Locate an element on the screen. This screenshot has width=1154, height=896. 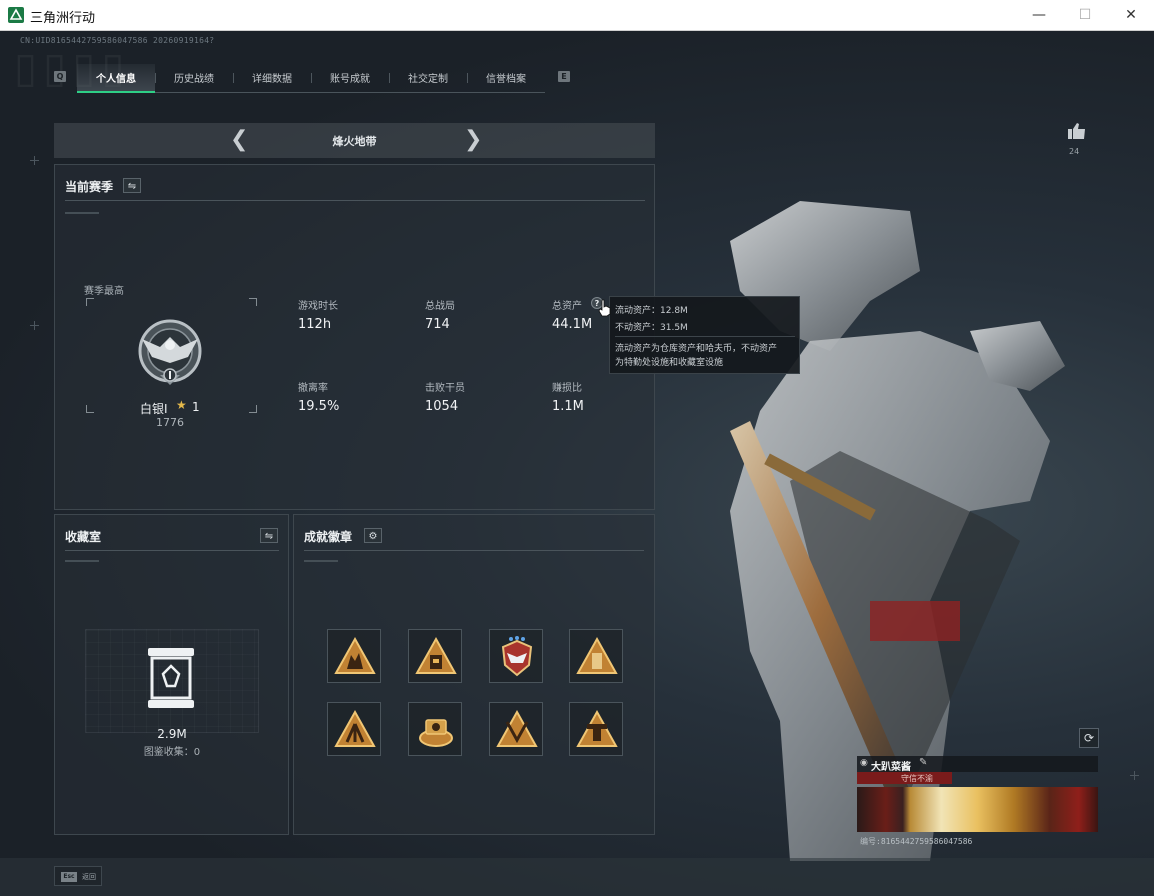
triangle-building-icon is located at coordinates (436, 655).